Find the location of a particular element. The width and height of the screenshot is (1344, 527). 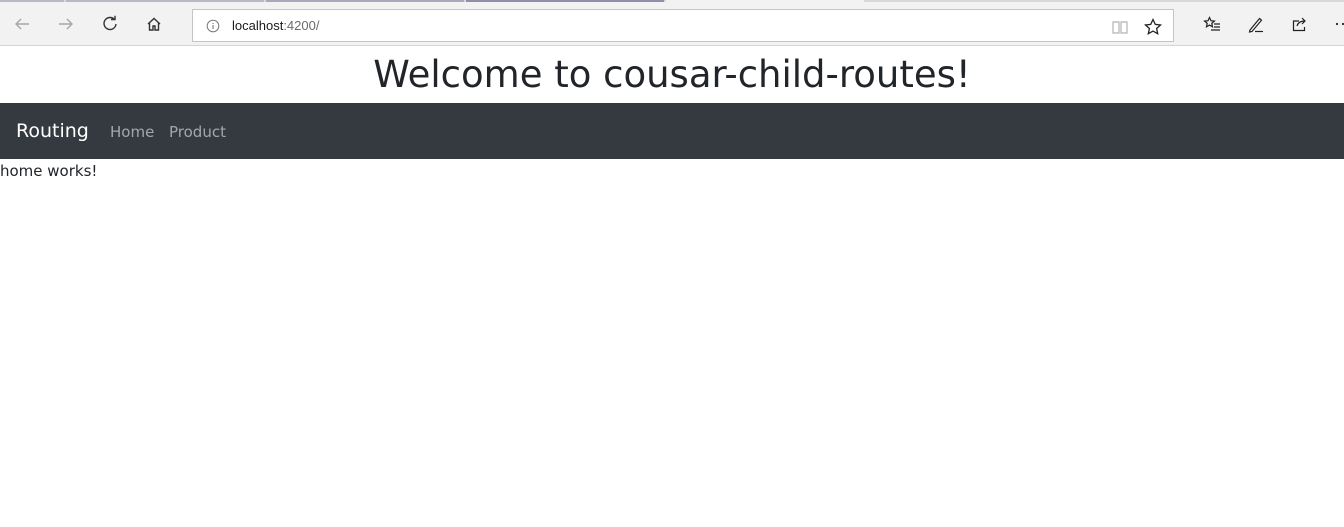

browser-toolbar: localhost:4200/ is located at coordinates (672, 24).